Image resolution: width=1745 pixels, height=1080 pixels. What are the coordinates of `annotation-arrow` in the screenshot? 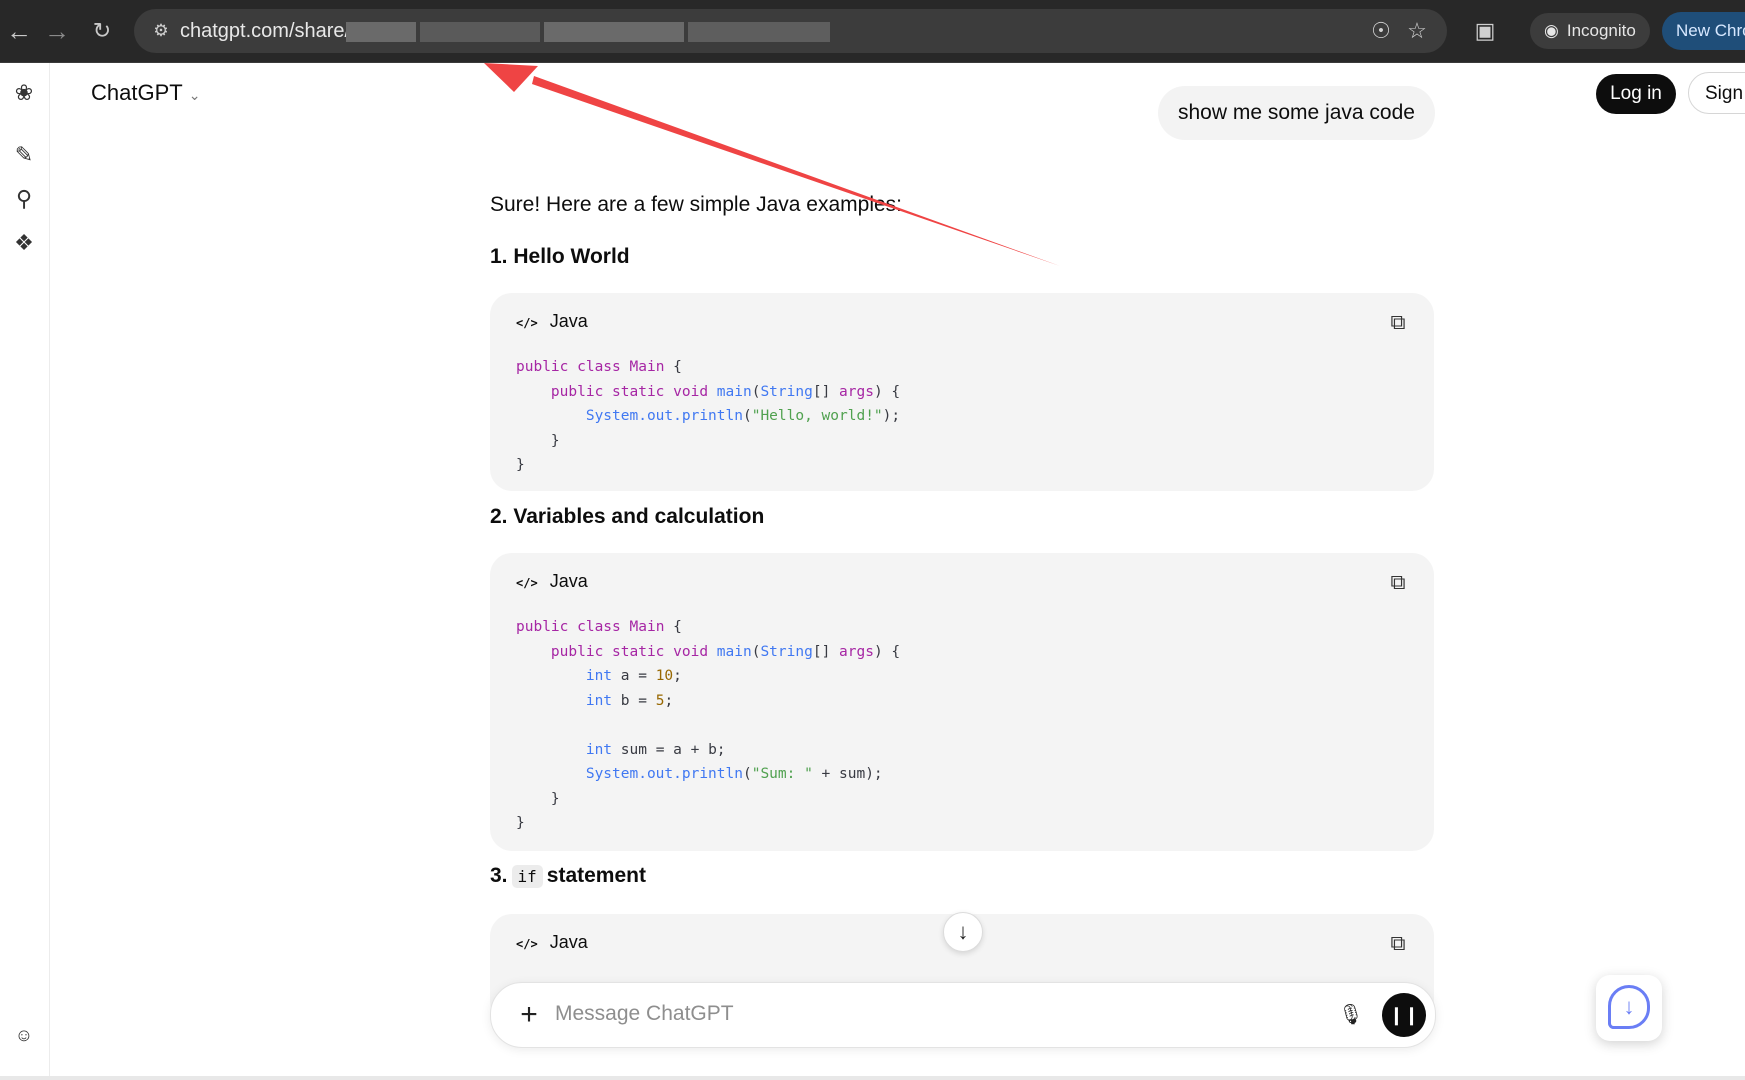 It's located at (772, 164).